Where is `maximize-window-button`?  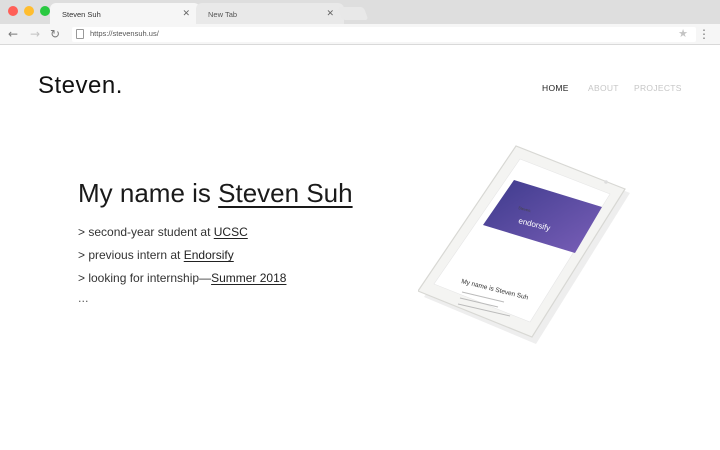
maximize-window-button is located at coordinates (45, 11).